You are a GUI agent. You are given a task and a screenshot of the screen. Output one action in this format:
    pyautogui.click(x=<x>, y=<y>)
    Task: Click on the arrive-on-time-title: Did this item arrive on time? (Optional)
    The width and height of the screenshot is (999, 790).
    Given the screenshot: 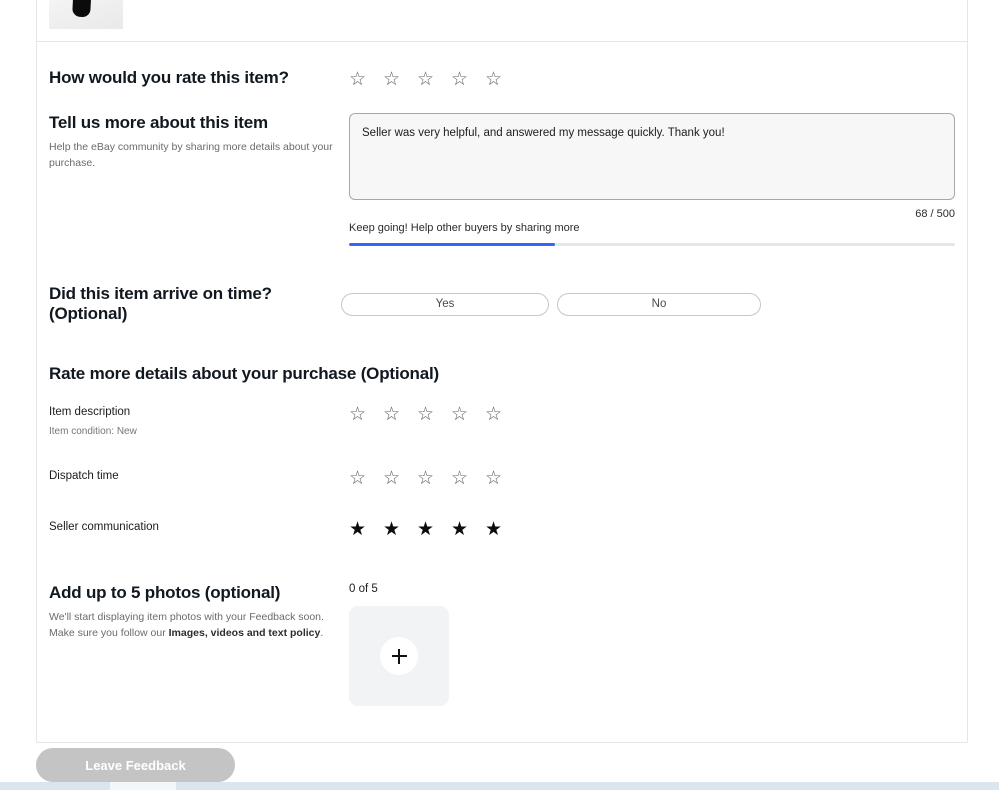 What is the action you would take?
    pyautogui.click(x=160, y=303)
    